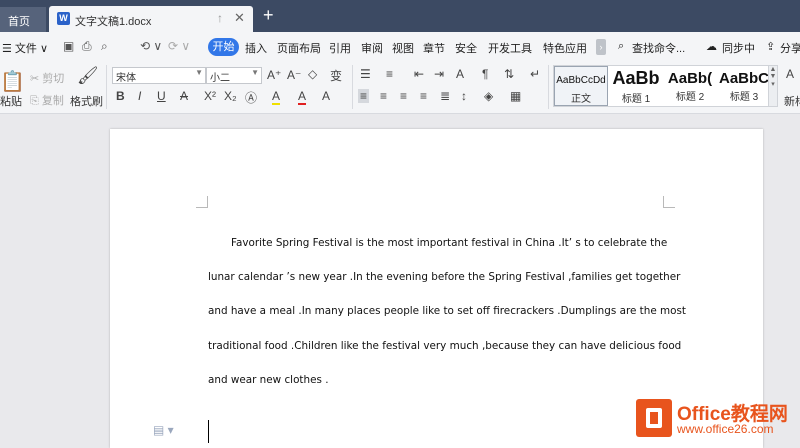  I want to click on share-button: 分享, so click(790, 48).